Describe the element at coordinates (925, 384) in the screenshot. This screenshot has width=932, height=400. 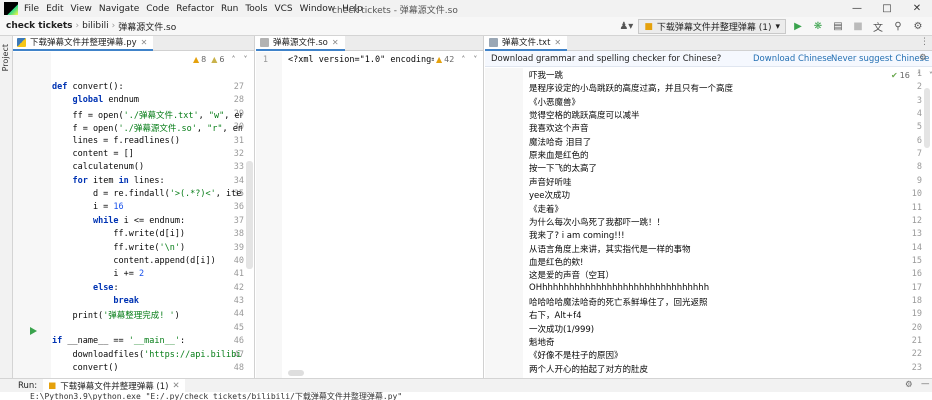
I see `minimize-panel-icon: —` at that location.